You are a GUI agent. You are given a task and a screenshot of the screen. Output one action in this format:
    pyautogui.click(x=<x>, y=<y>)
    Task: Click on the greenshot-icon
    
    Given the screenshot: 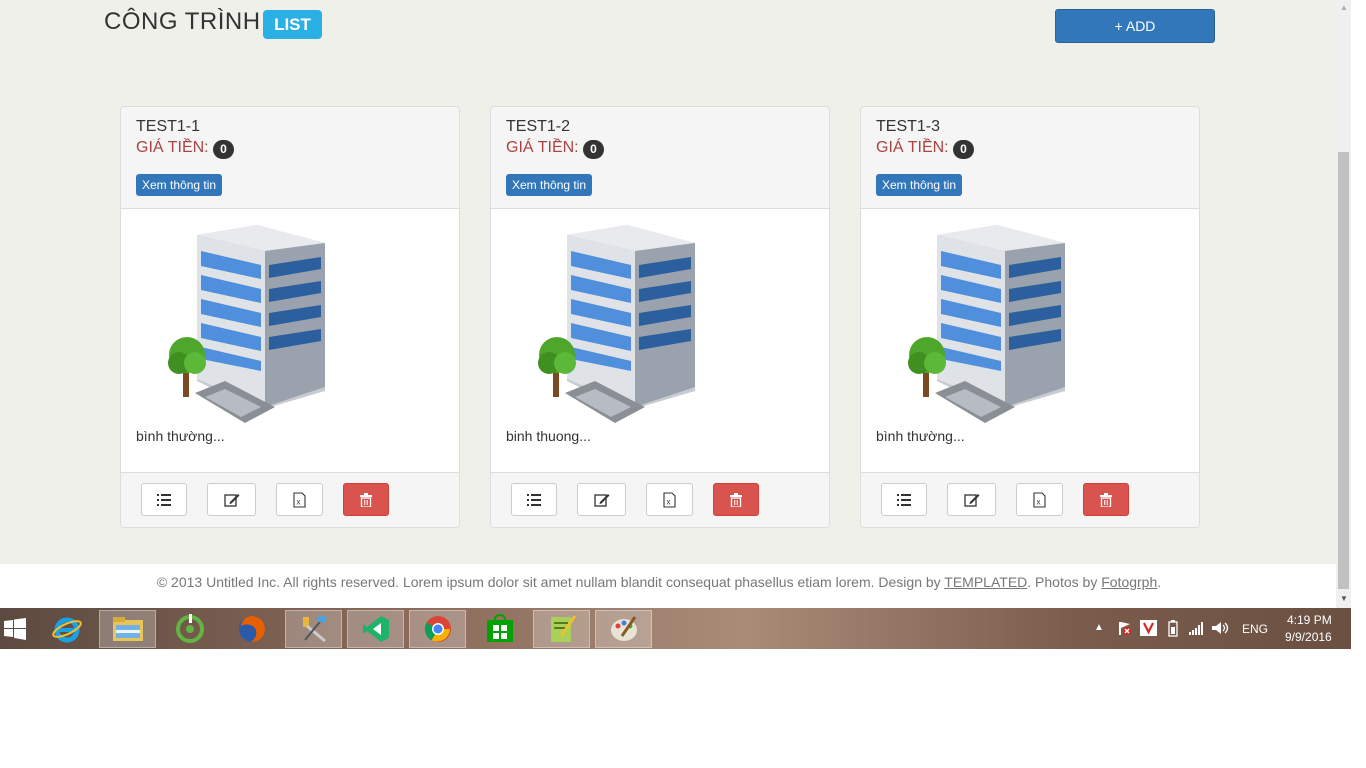 What is the action you would take?
    pyautogui.click(x=189, y=628)
    